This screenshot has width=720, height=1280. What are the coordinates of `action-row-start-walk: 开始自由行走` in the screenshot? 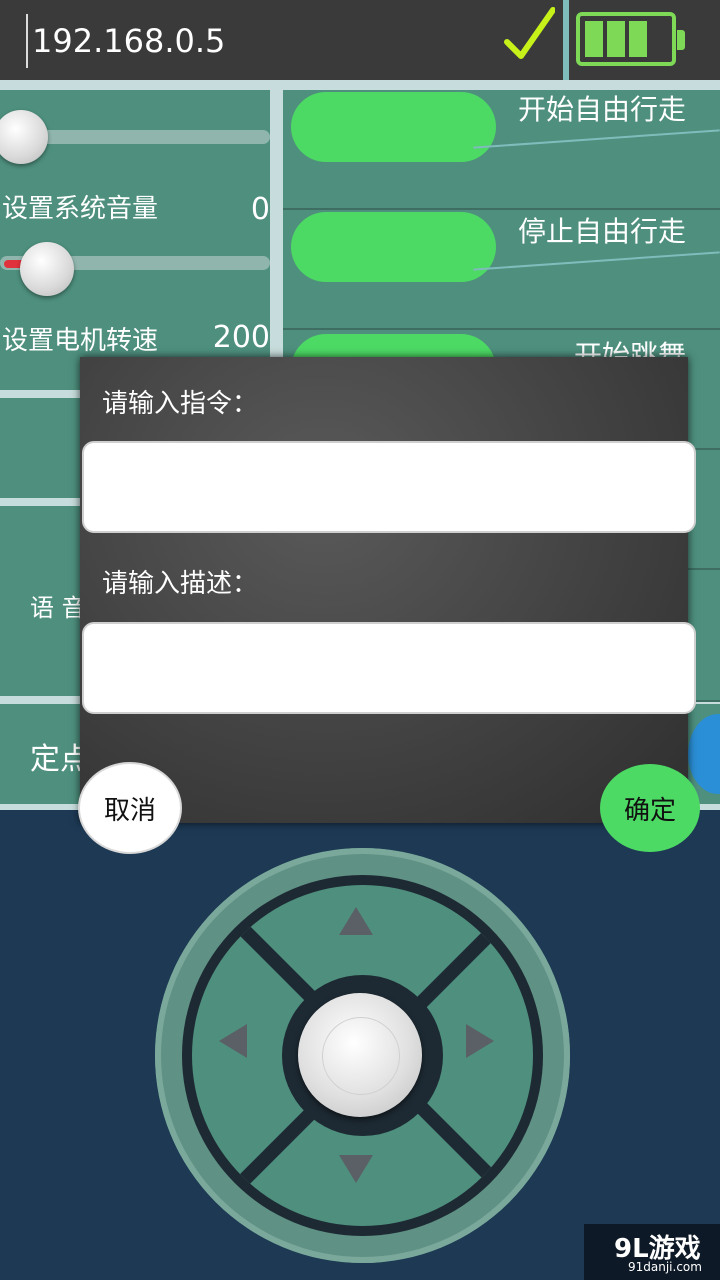 It's located at (501, 150).